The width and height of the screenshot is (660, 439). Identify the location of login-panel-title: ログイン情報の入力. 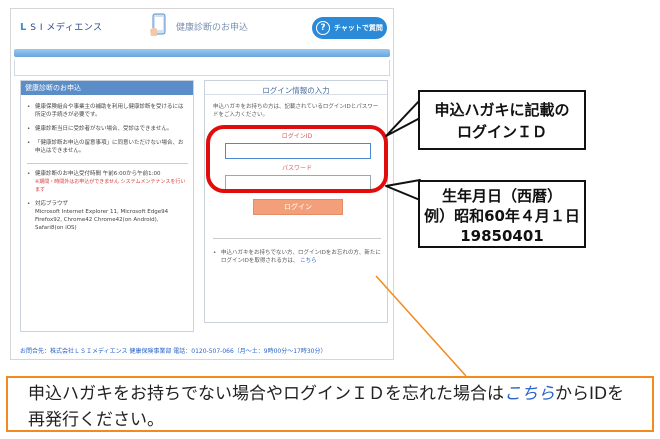
(296, 88).